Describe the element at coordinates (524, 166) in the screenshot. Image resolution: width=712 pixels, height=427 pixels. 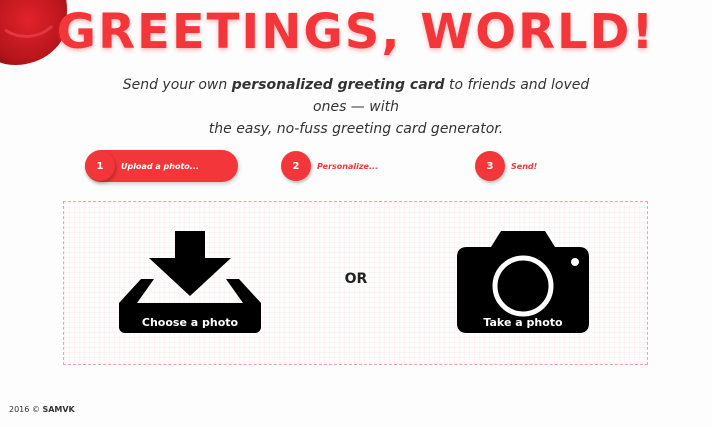
I see `step-label: Send!` at that location.